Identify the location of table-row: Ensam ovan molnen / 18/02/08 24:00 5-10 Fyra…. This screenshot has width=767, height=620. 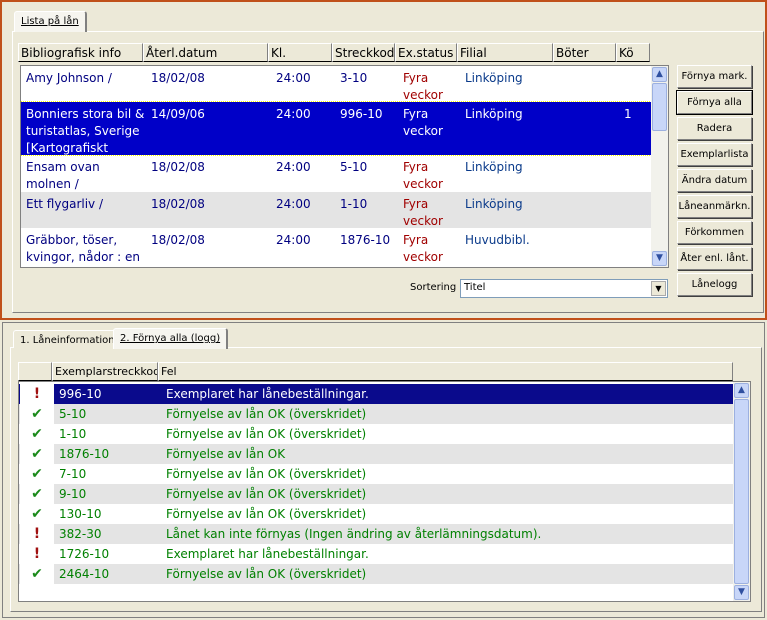
(336, 173).